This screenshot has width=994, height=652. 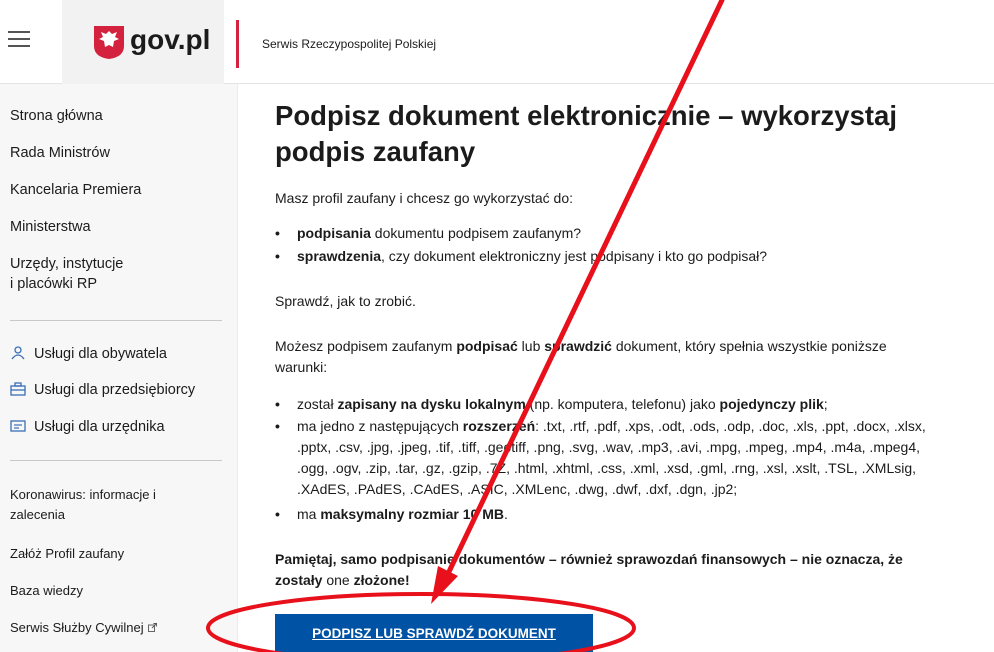 What do you see at coordinates (54, 284) in the screenshot?
I see `sidebar-item-urzedy-line2: i placówki RP` at bounding box center [54, 284].